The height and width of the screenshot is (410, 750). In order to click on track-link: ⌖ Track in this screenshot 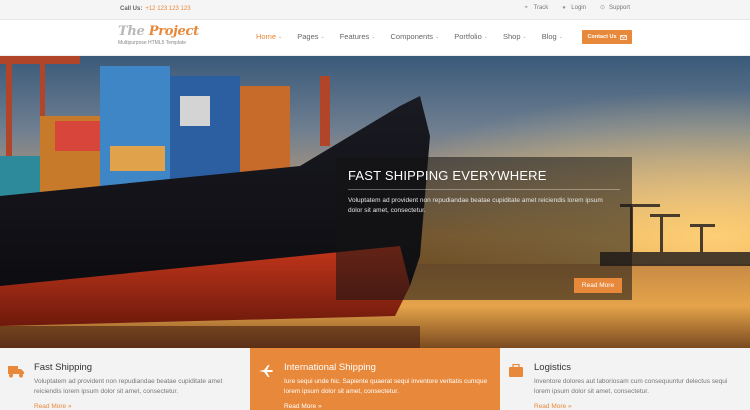, I will do `click(537, 8)`.